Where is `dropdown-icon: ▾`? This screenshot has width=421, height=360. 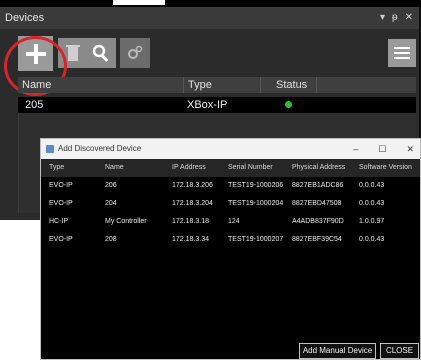 dropdown-icon: ▾ is located at coordinates (382, 18).